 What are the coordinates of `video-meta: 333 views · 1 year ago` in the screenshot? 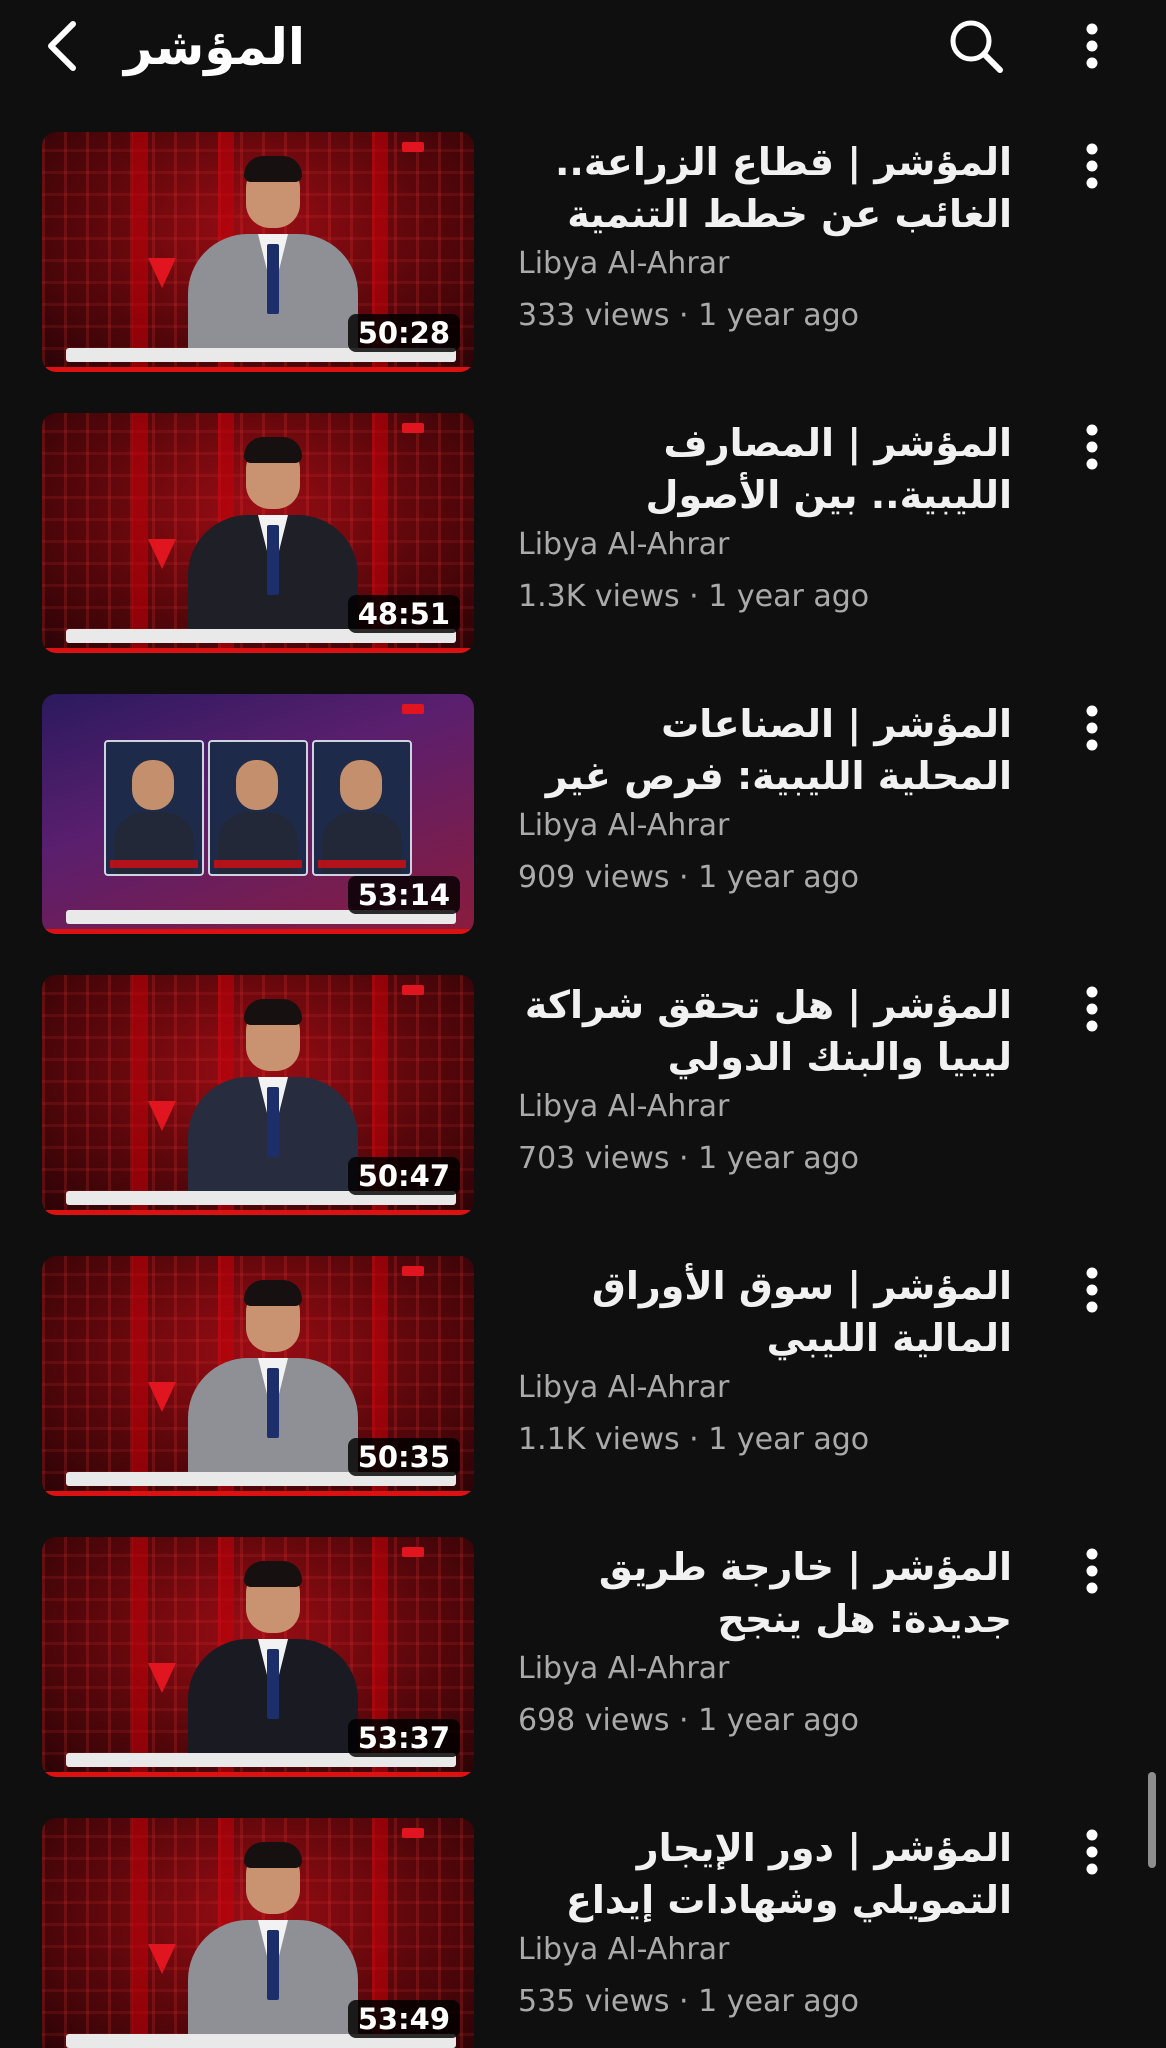 It's located at (688, 316).